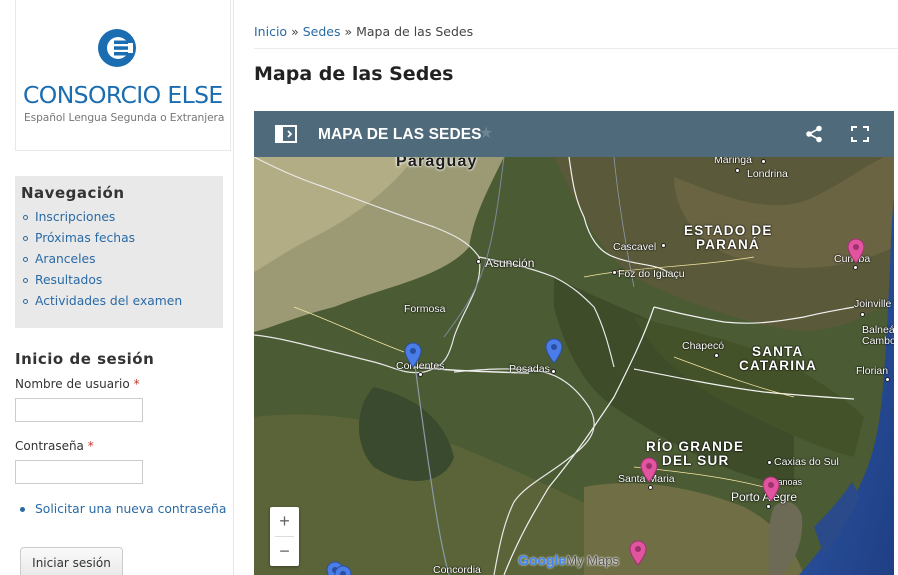 The height and width of the screenshot is (575, 898). I want to click on login-title: Inicio de sesión, so click(85, 359).